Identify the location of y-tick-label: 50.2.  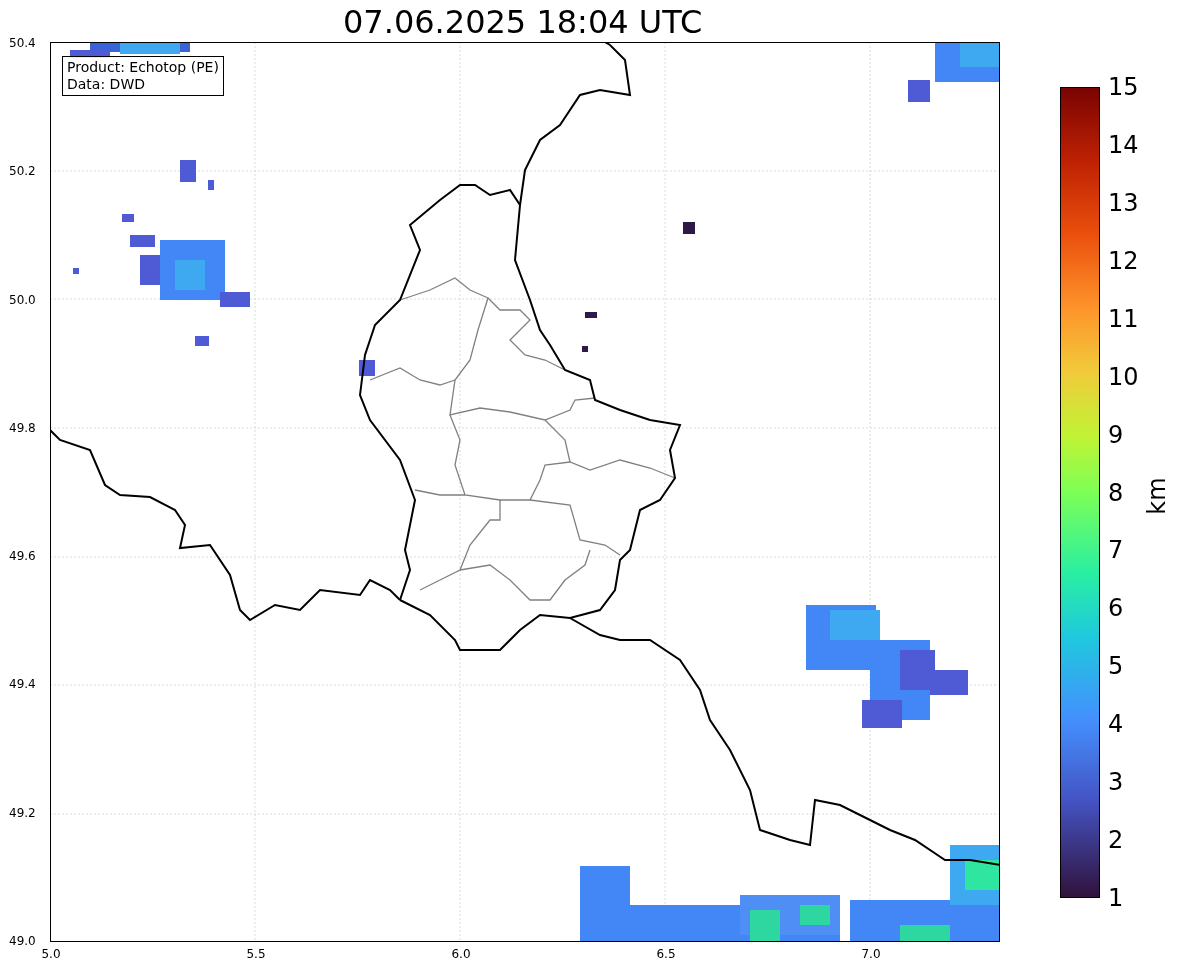
(22, 171).